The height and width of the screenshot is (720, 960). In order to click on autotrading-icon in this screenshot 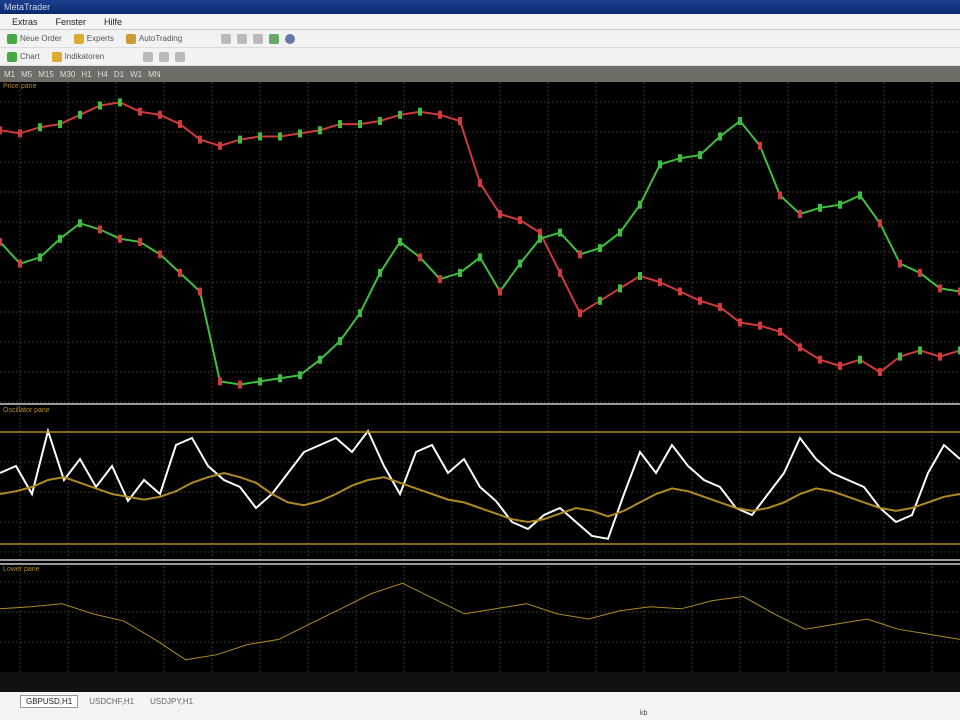, I will do `click(130, 38)`.